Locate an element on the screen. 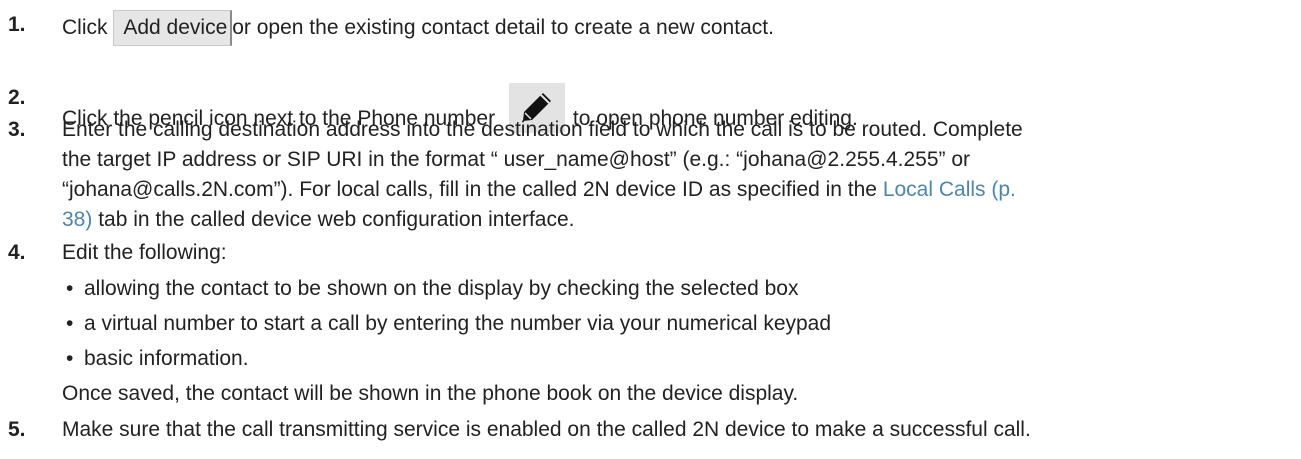  local-calls-link-page: 38) is located at coordinates (77, 219).